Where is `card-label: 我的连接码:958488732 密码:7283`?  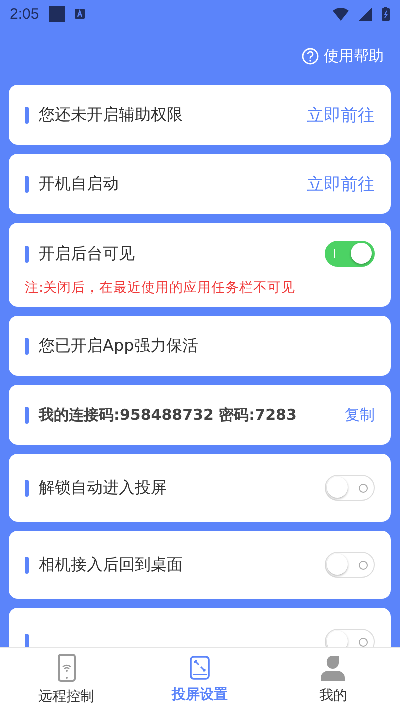
card-label: 我的连接码:958488732 密码:7283 is located at coordinates (168, 415).